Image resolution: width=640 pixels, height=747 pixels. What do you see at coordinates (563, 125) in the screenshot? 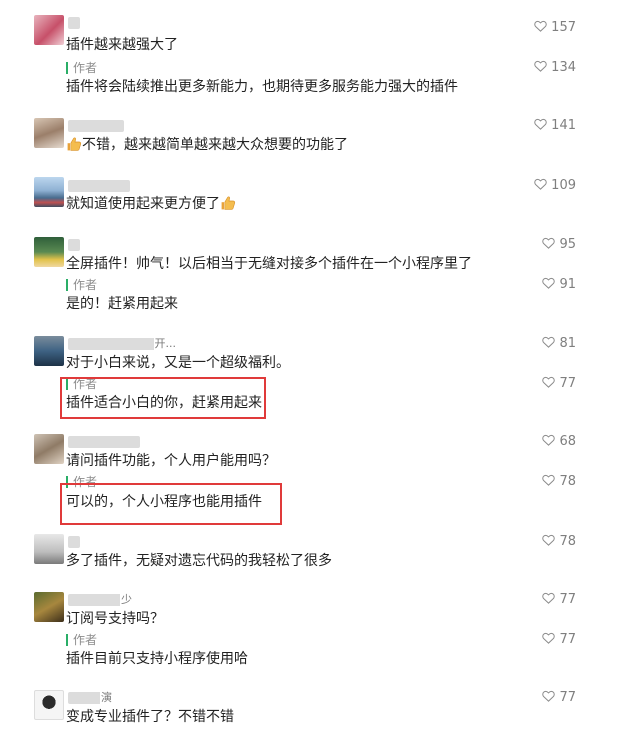
I see `like-count: 141` at bounding box center [563, 125].